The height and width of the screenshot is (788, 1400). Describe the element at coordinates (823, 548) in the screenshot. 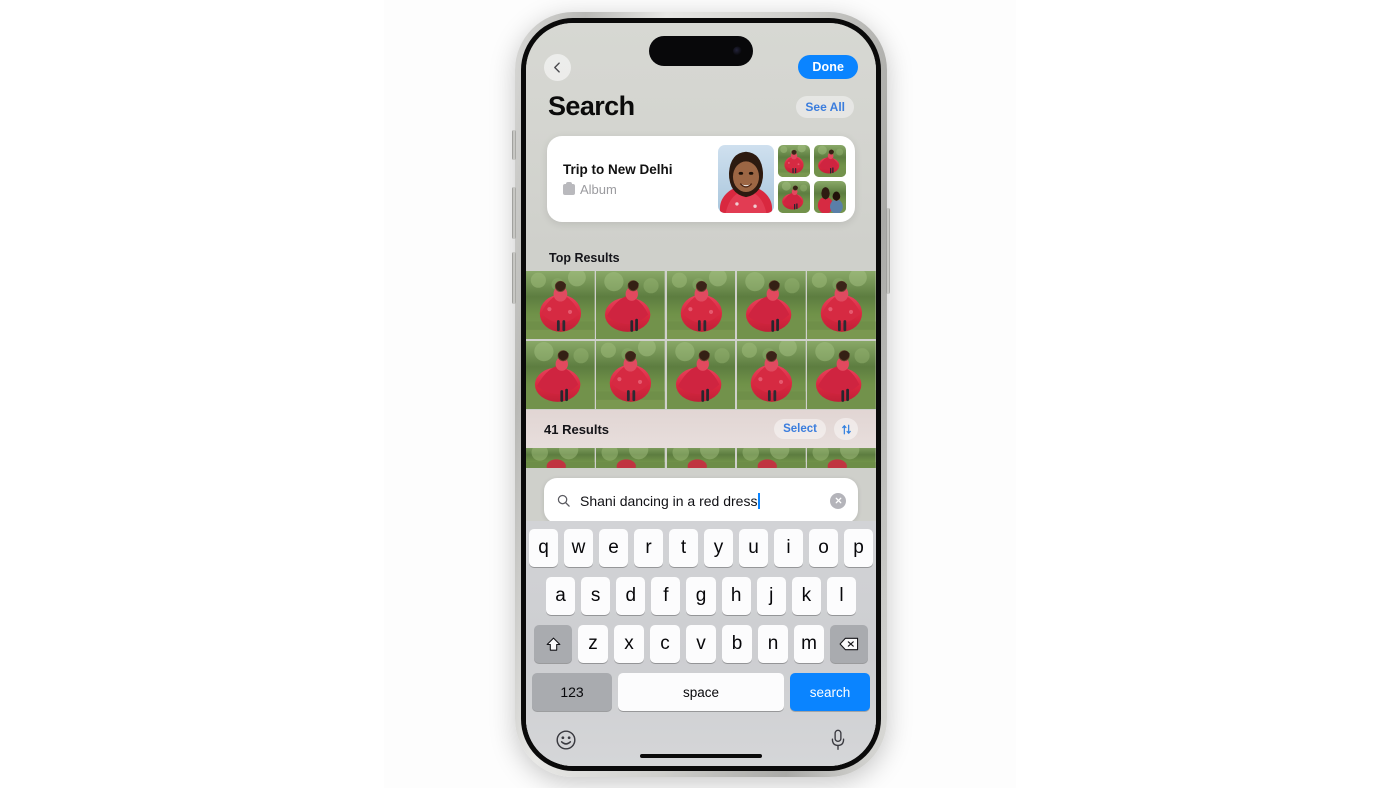

I see `key-o: o` at that location.